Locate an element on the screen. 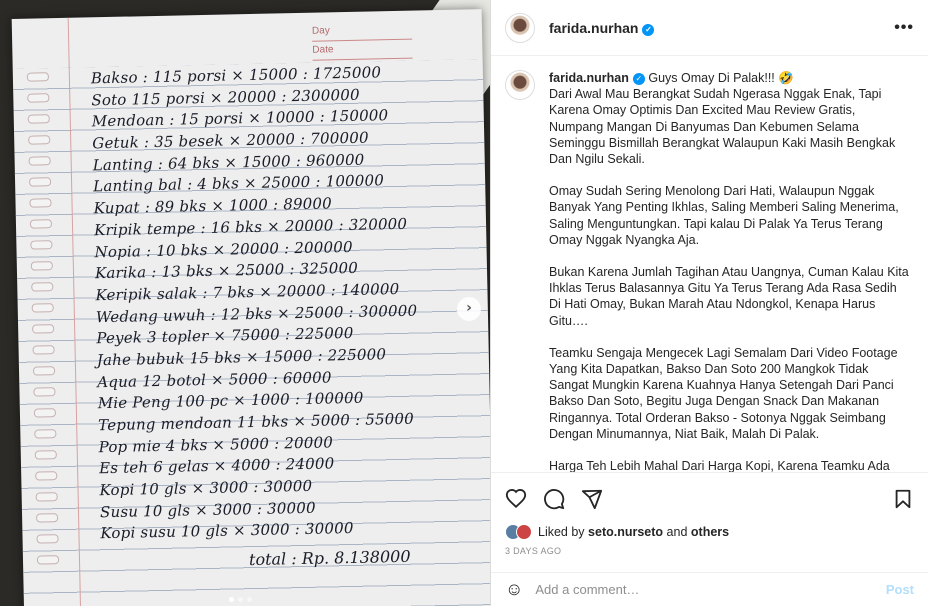 The image size is (928, 606). comment-icon is located at coordinates (554, 499).